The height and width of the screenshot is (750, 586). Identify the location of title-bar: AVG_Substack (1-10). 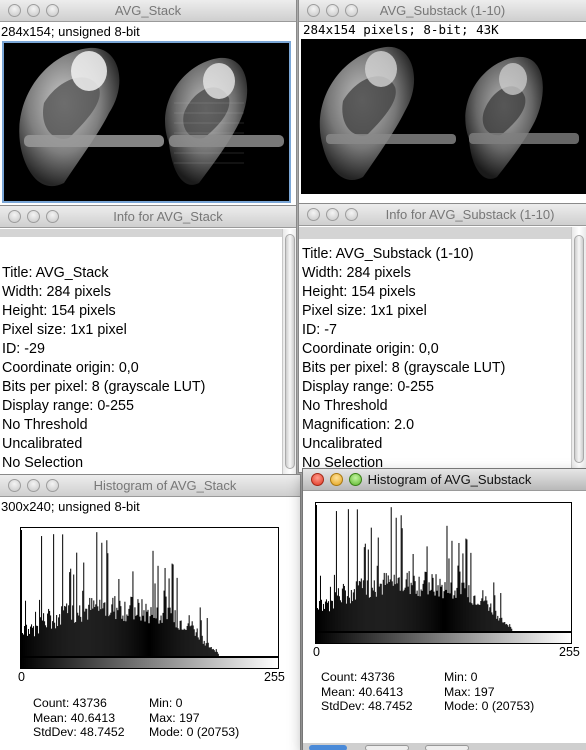
(442, 11).